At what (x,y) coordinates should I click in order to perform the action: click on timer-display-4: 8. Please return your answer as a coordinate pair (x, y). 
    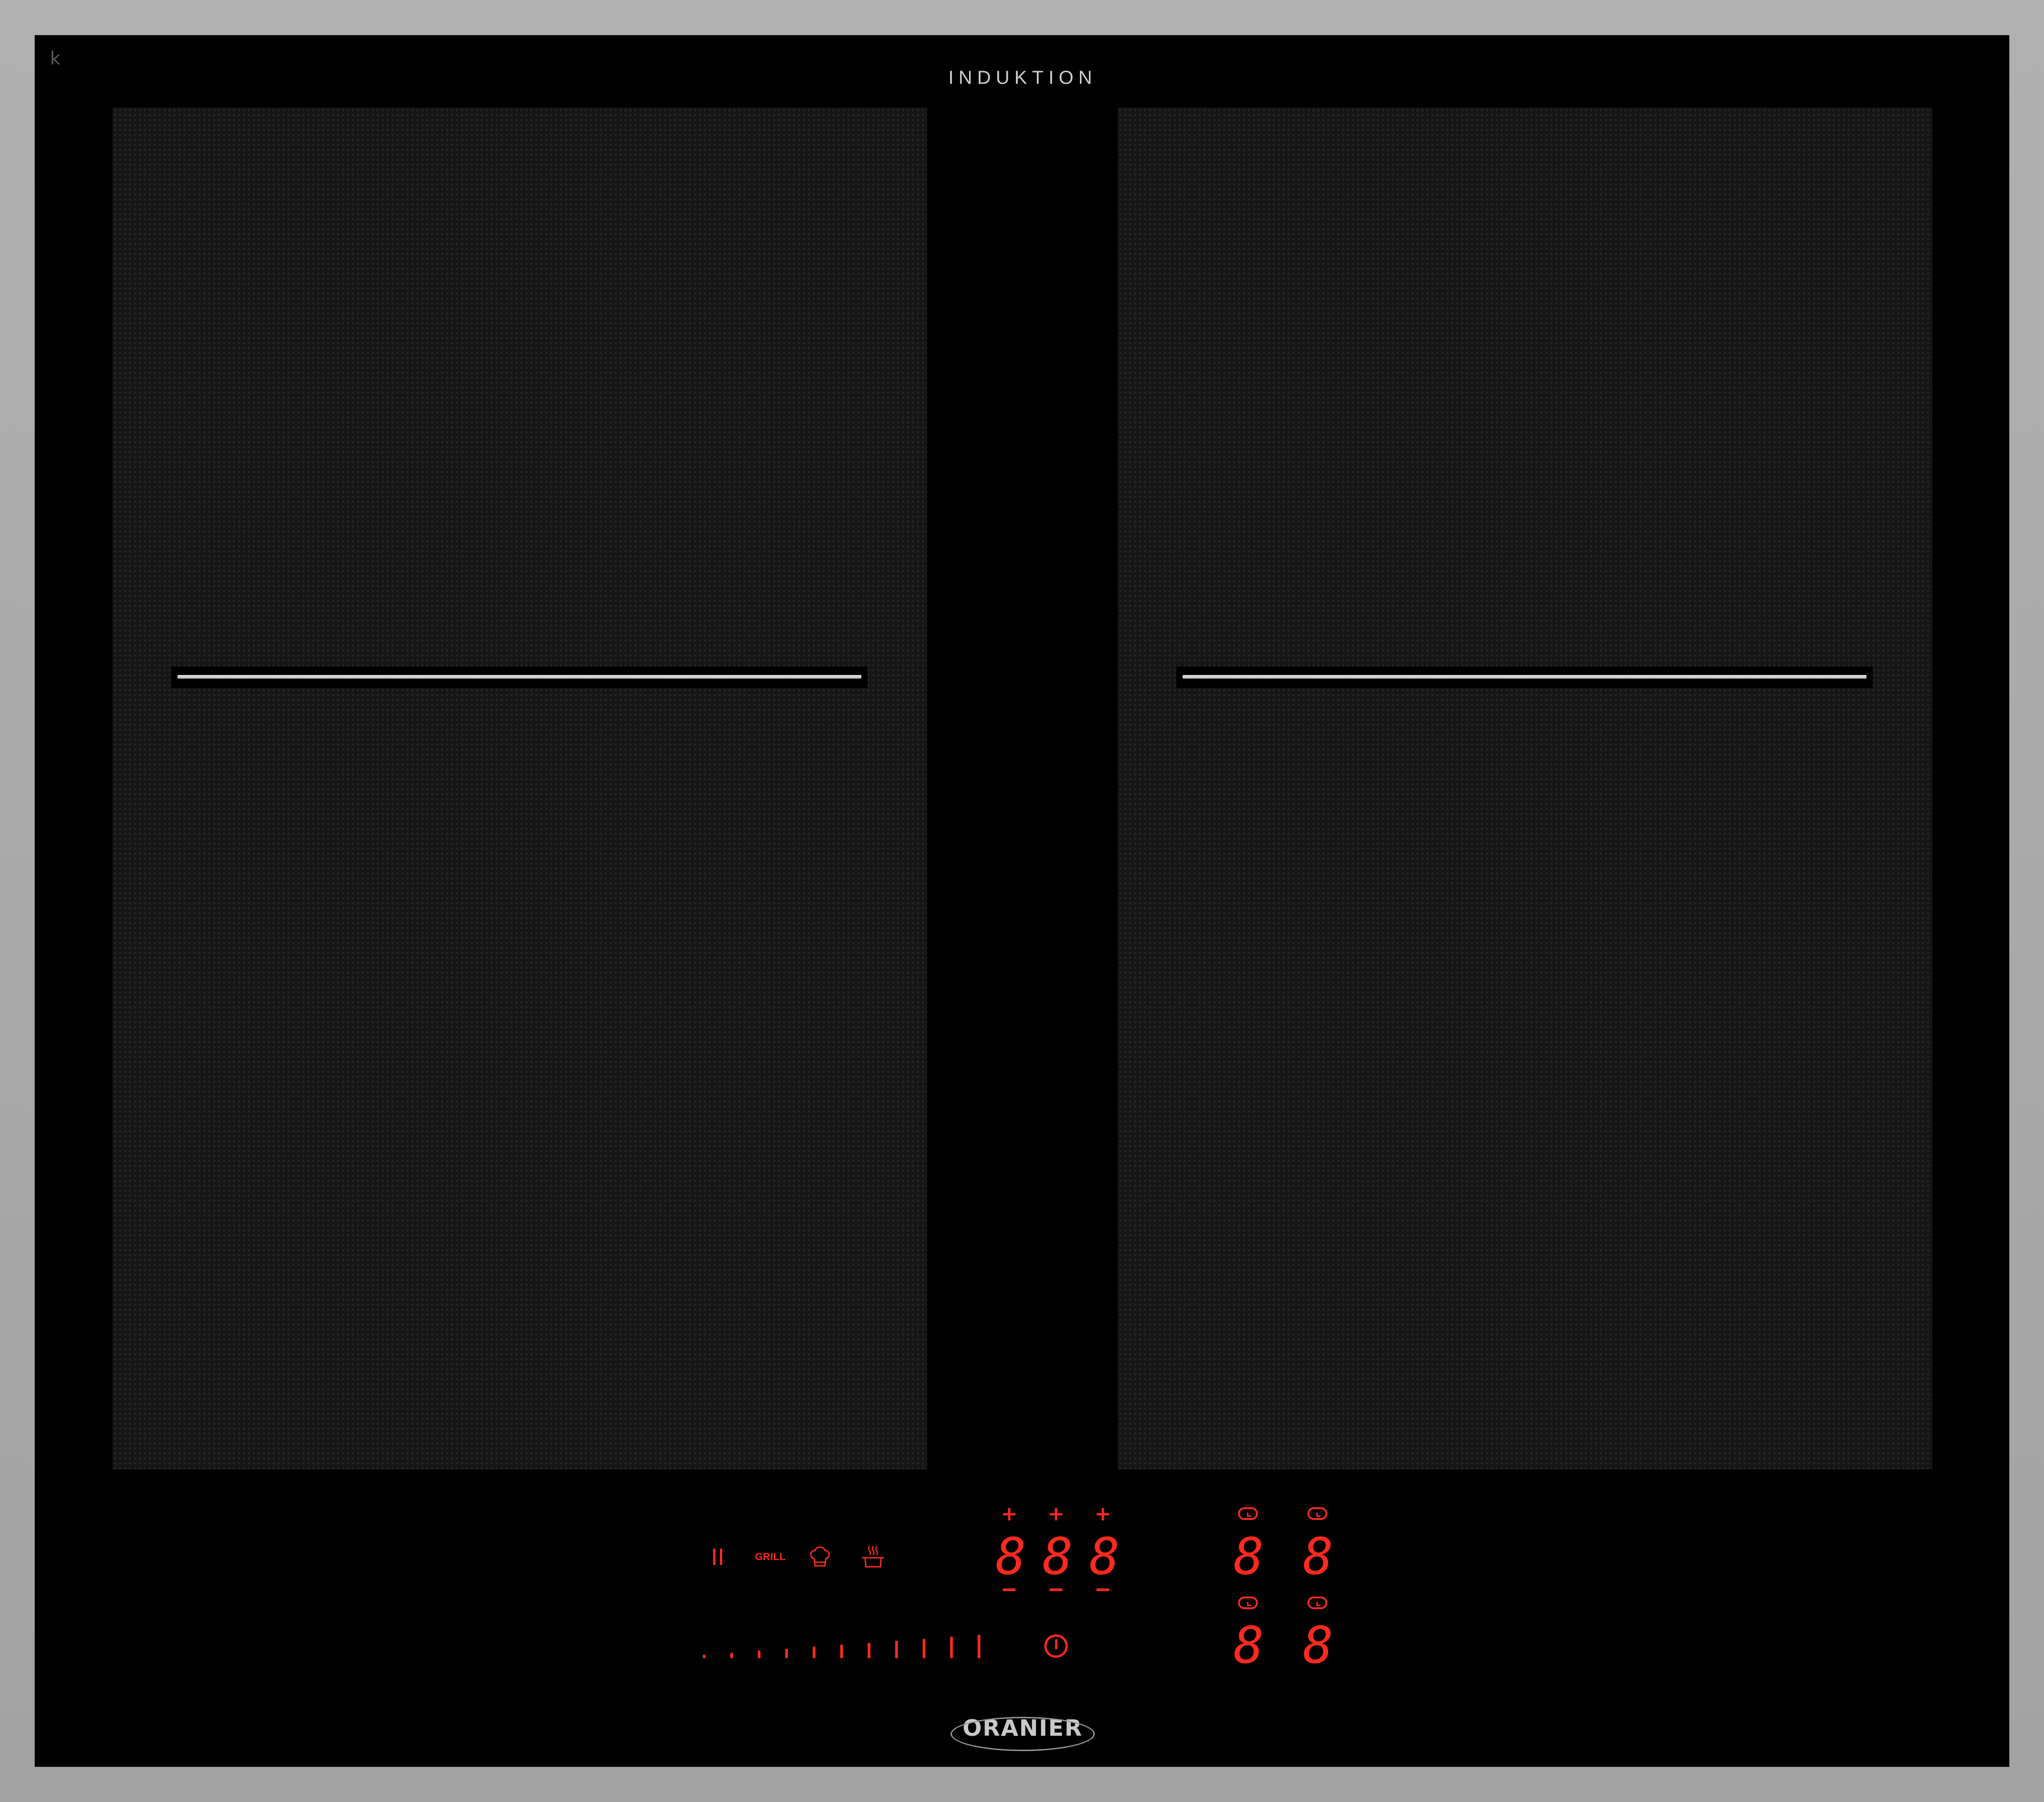
    Looking at the image, I should click on (1318, 1645).